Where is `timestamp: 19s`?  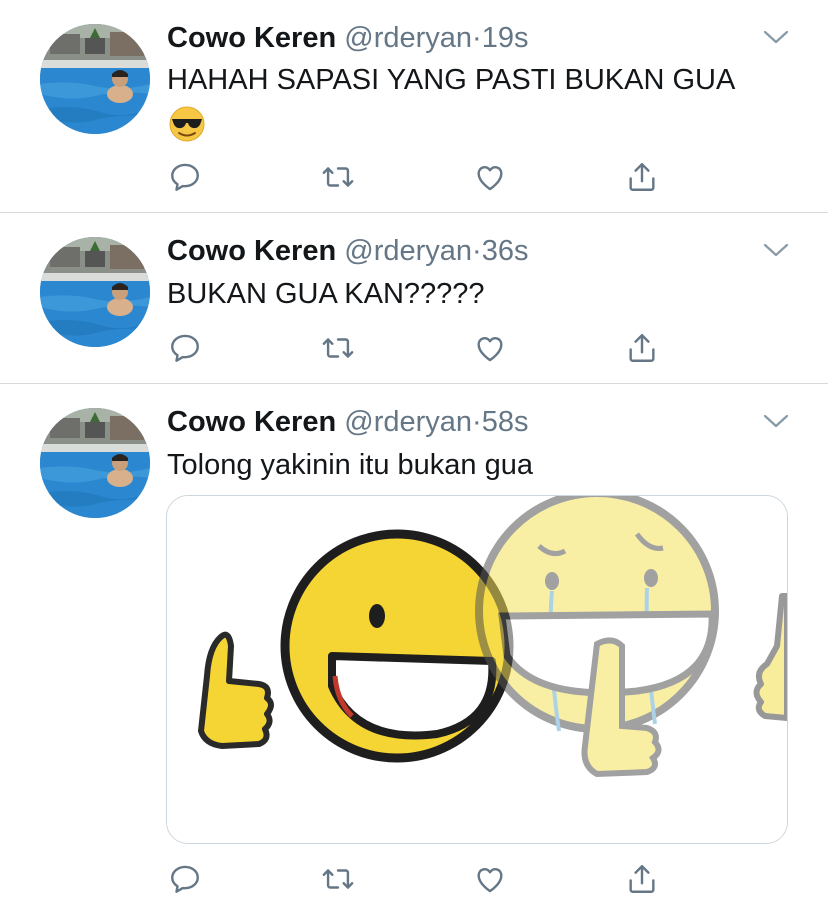
timestamp: 19s is located at coordinates (505, 38).